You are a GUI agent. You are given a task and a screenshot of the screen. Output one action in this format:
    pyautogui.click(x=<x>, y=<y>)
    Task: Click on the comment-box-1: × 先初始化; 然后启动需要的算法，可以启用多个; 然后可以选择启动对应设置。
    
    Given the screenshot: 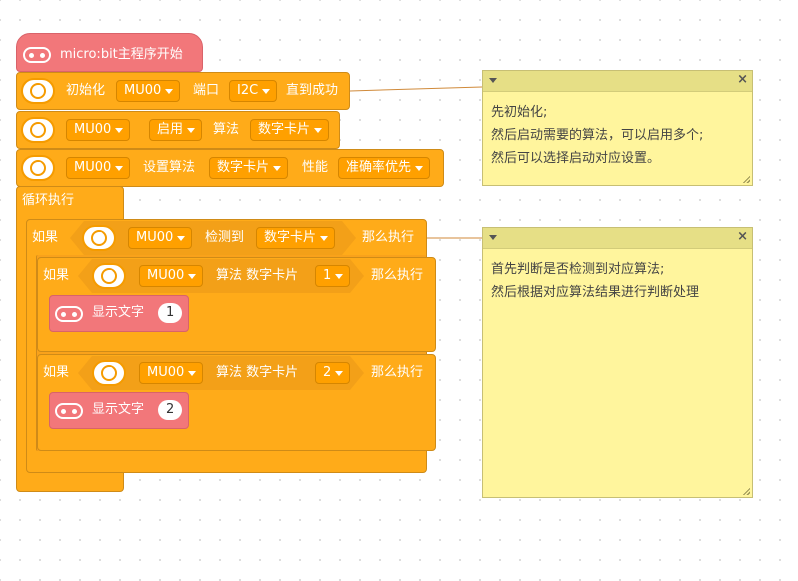 What is the action you would take?
    pyautogui.click(x=617, y=128)
    